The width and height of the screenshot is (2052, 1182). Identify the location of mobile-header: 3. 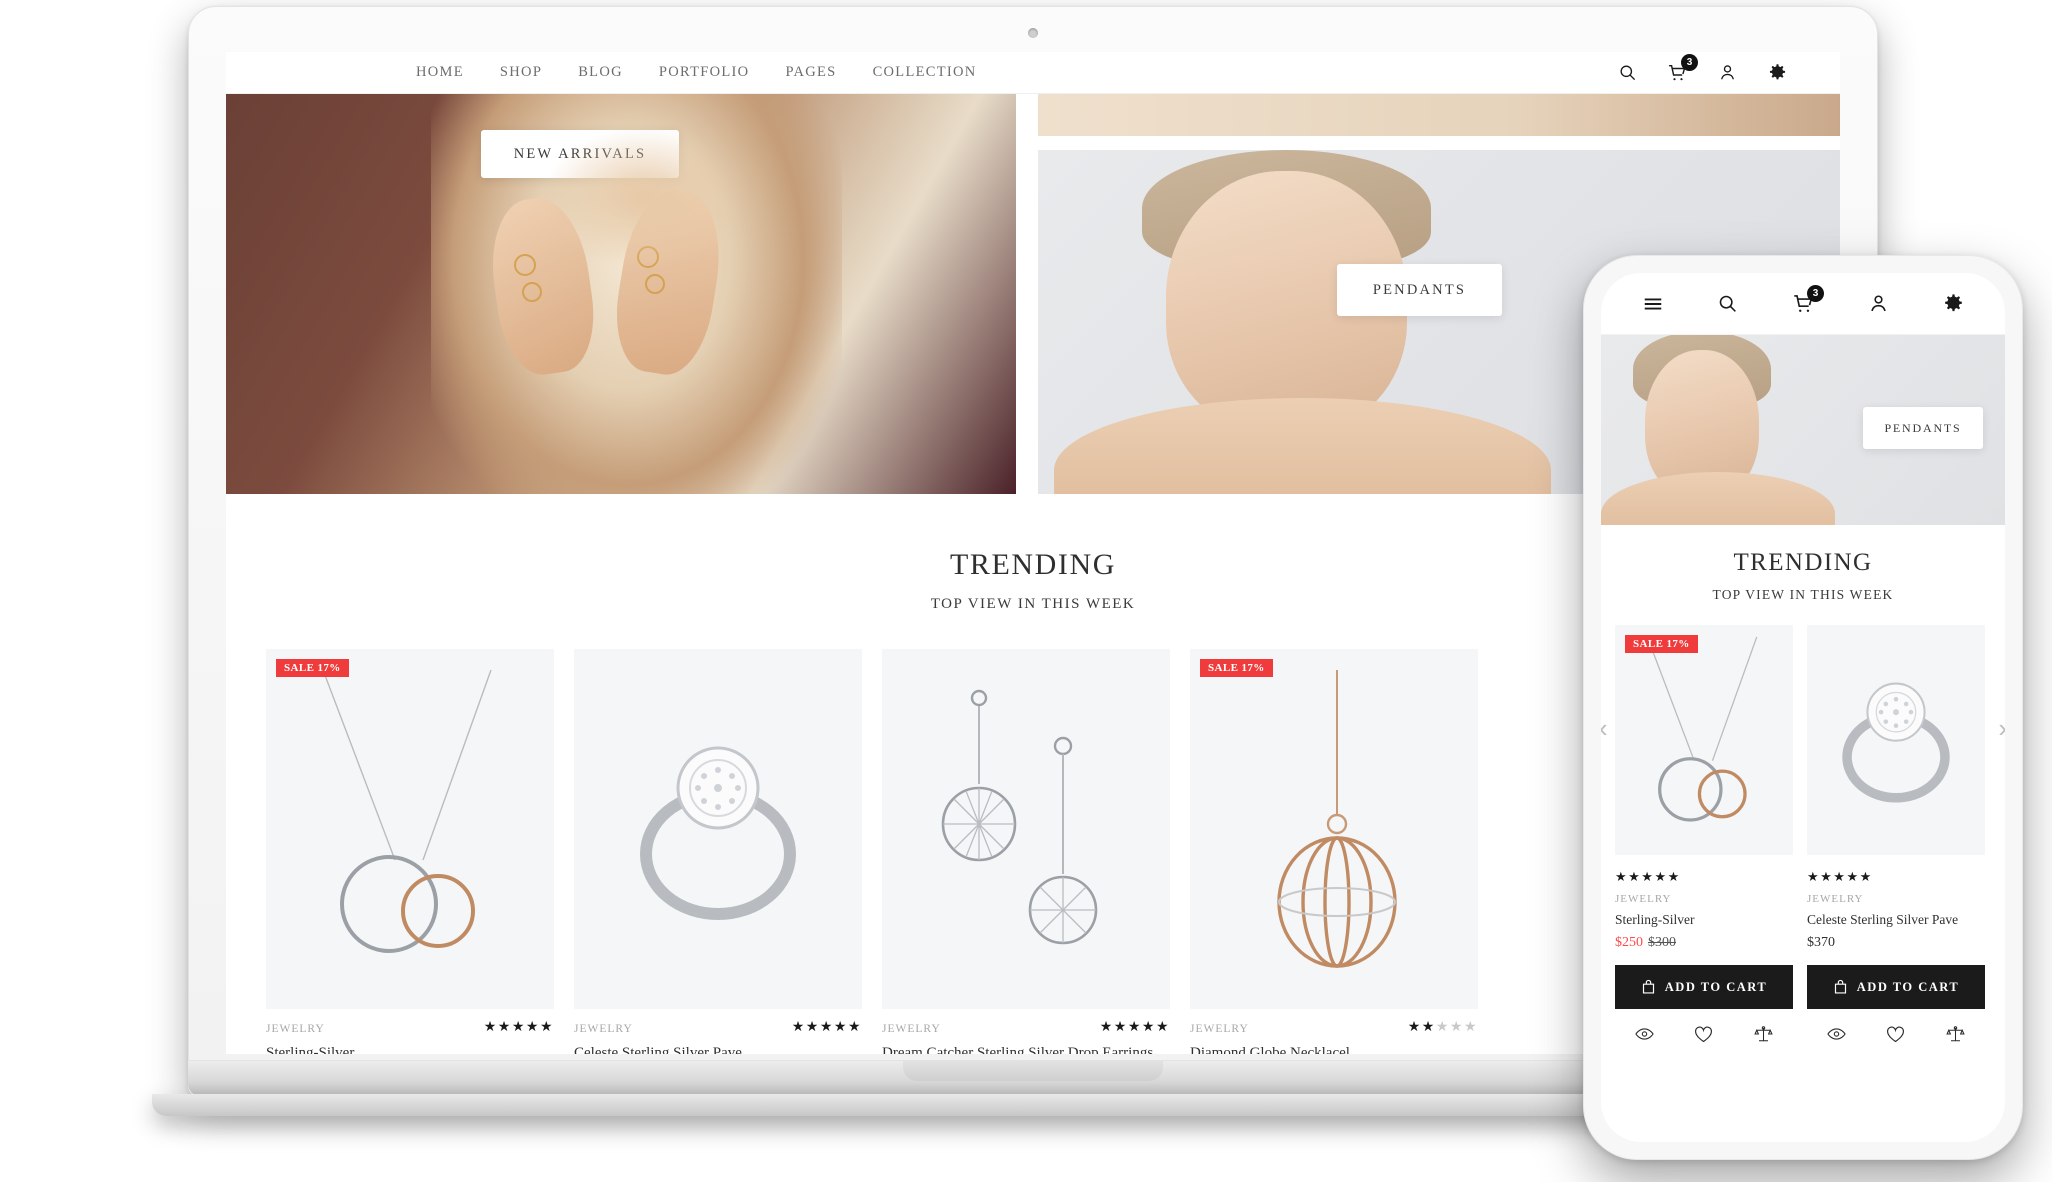
(1803, 304).